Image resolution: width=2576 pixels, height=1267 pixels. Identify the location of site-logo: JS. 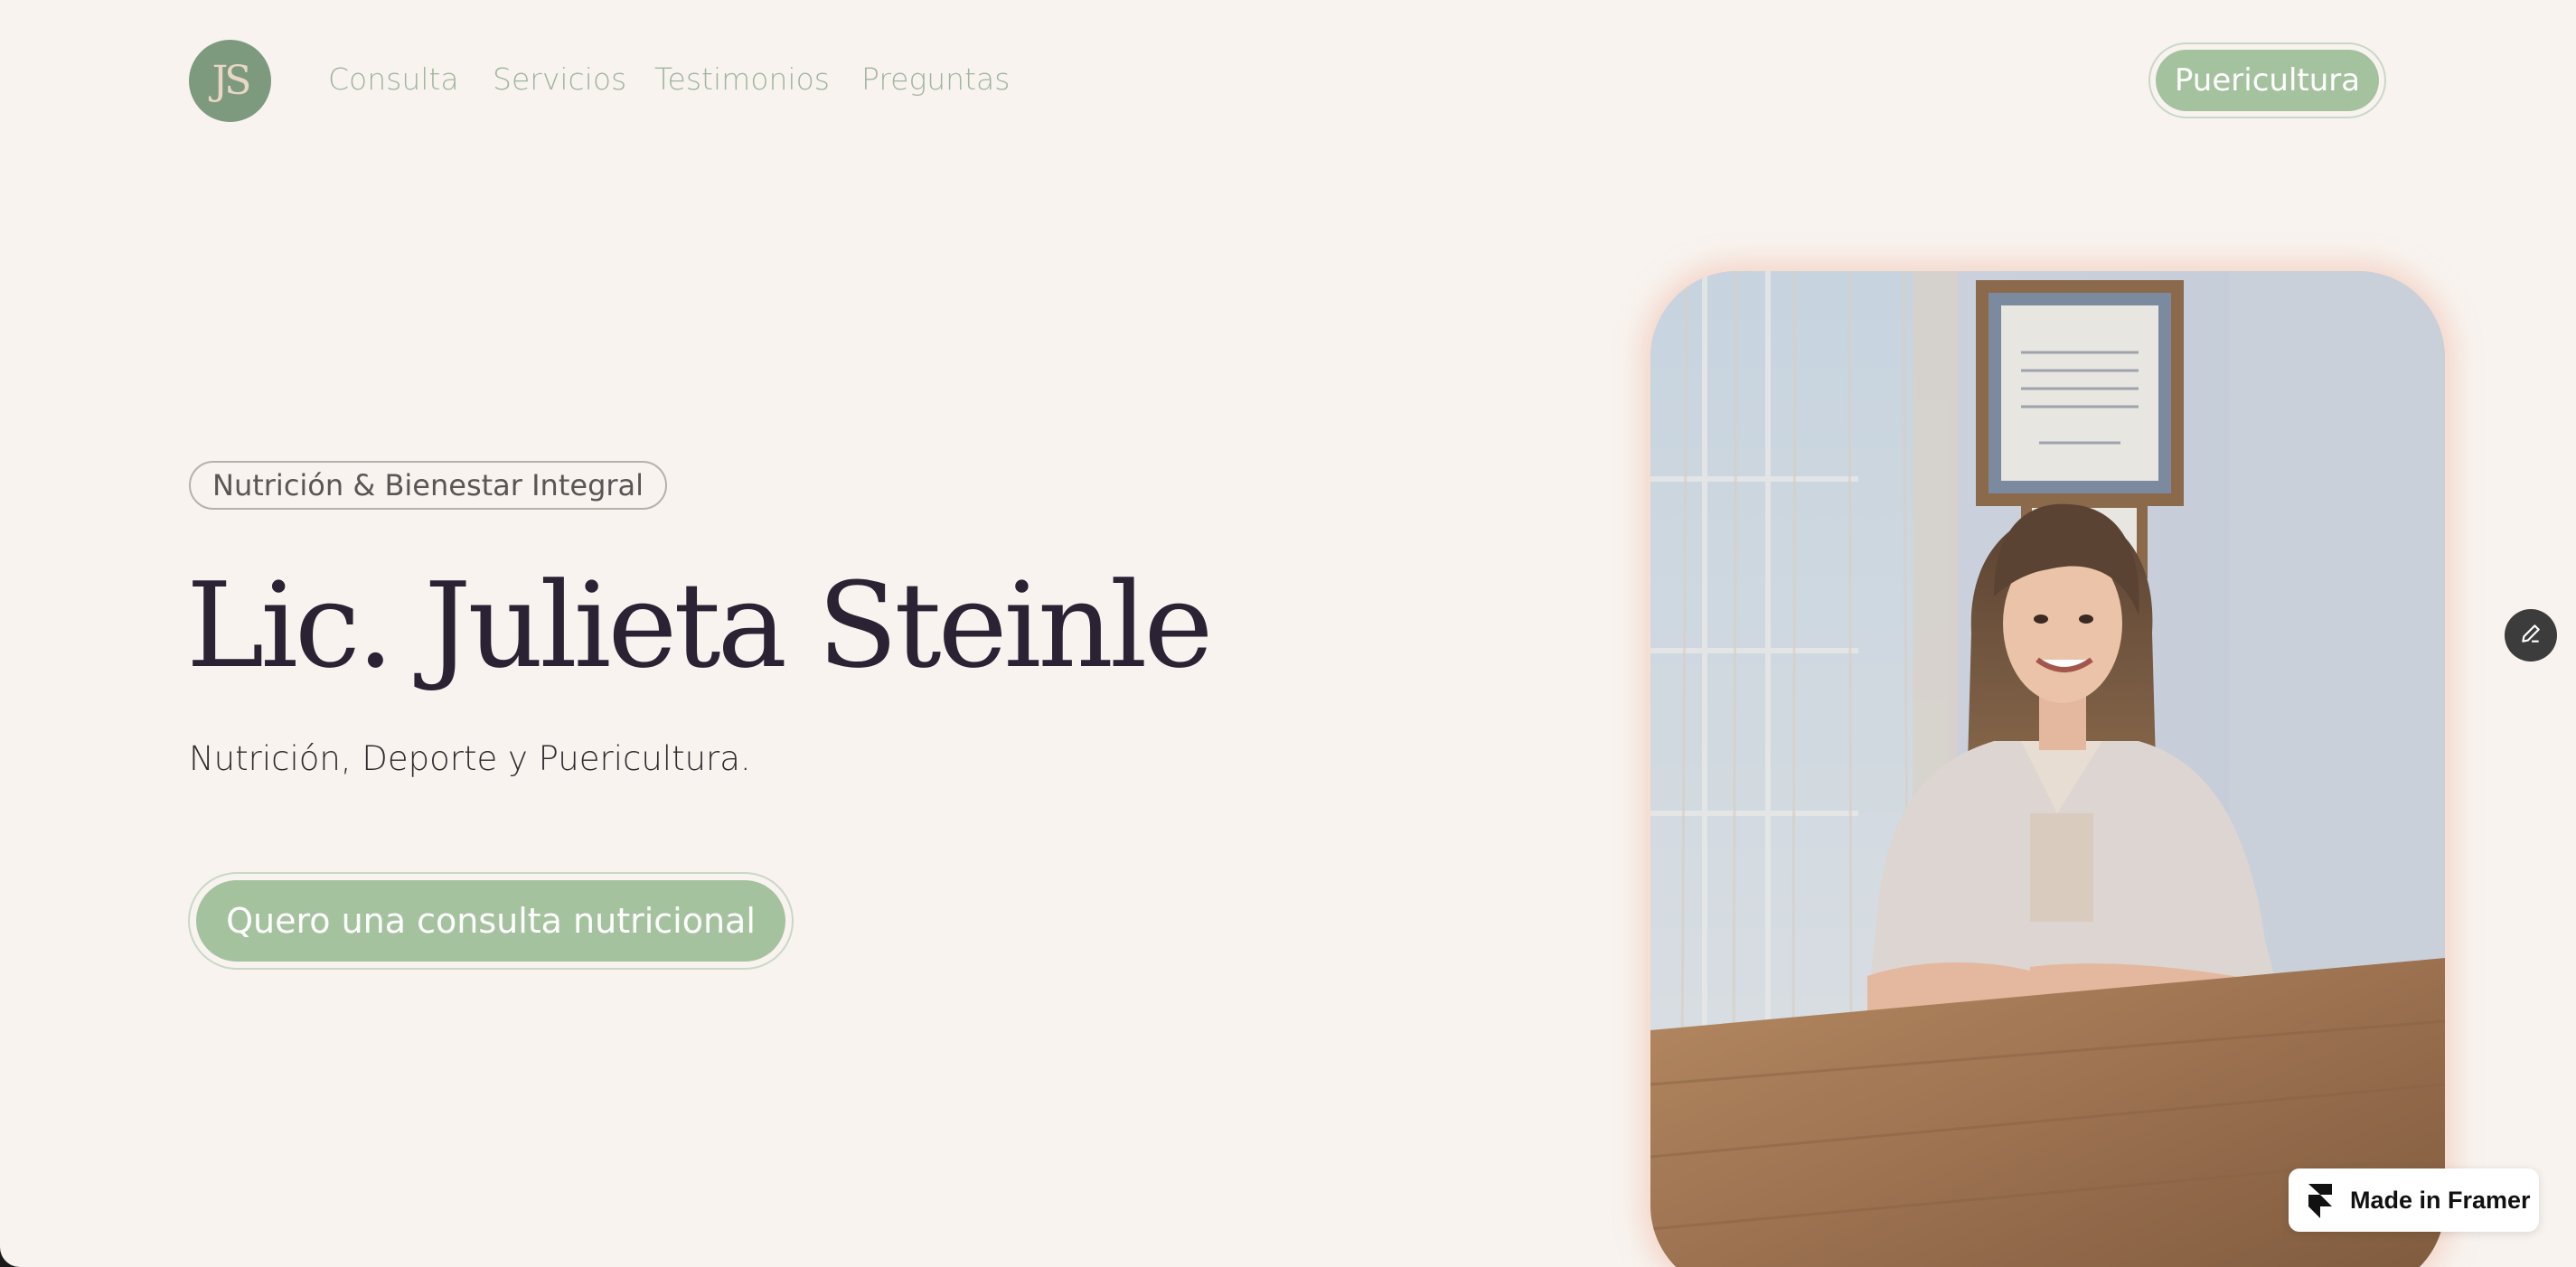
(230, 81).